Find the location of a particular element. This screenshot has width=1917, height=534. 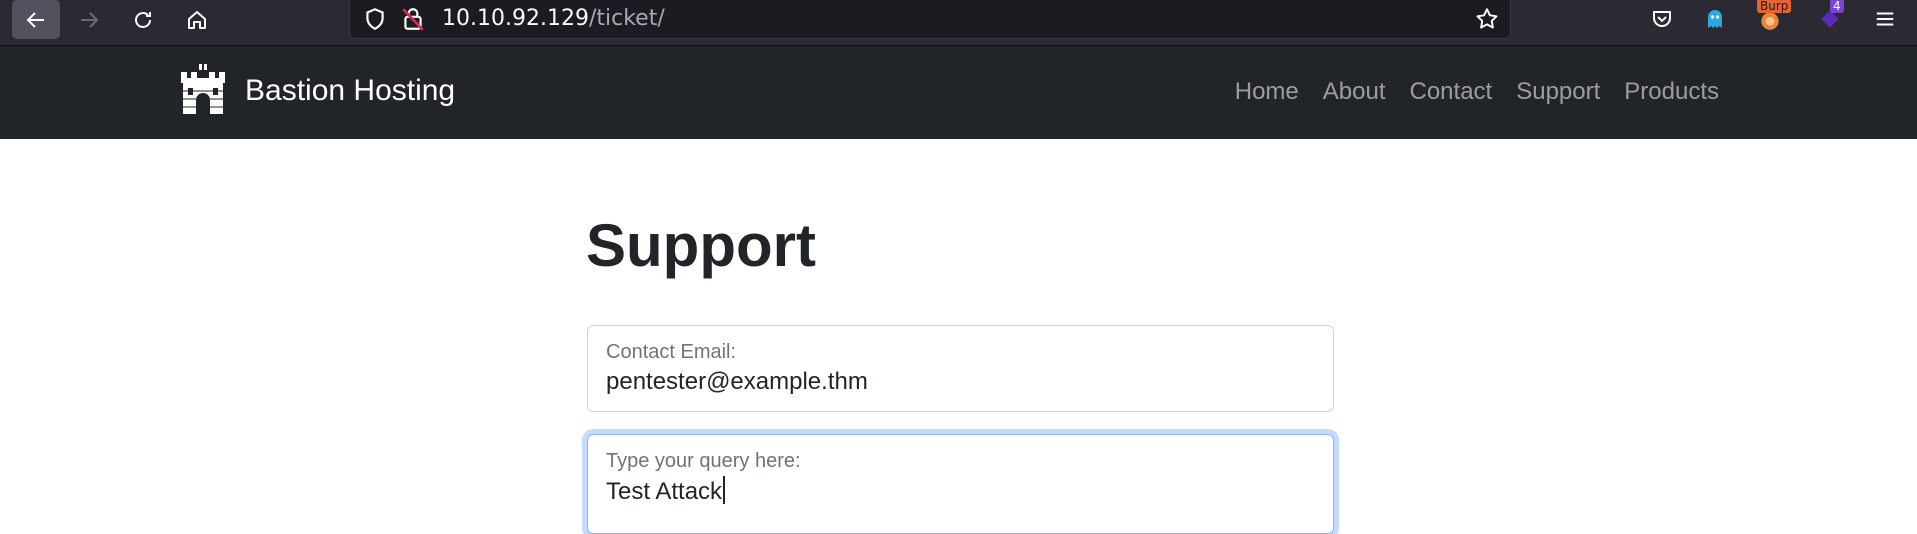

url-path: /ticket/ is located at coordinates (626, 18).